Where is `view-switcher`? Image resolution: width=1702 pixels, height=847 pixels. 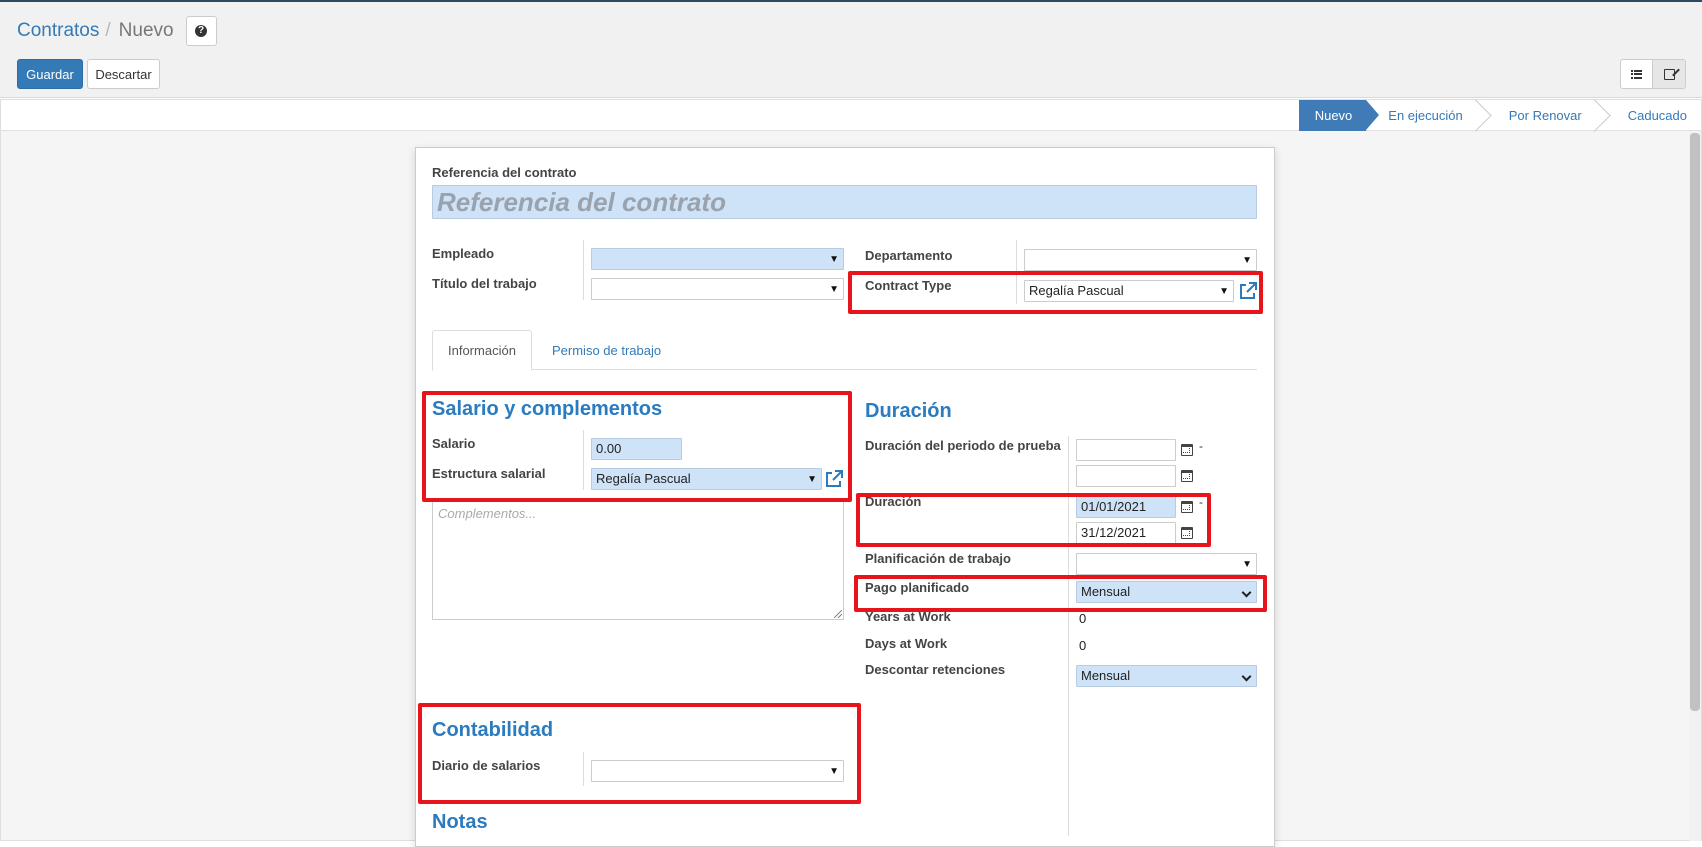
view-switcher is located at coordinates (1653, 74).